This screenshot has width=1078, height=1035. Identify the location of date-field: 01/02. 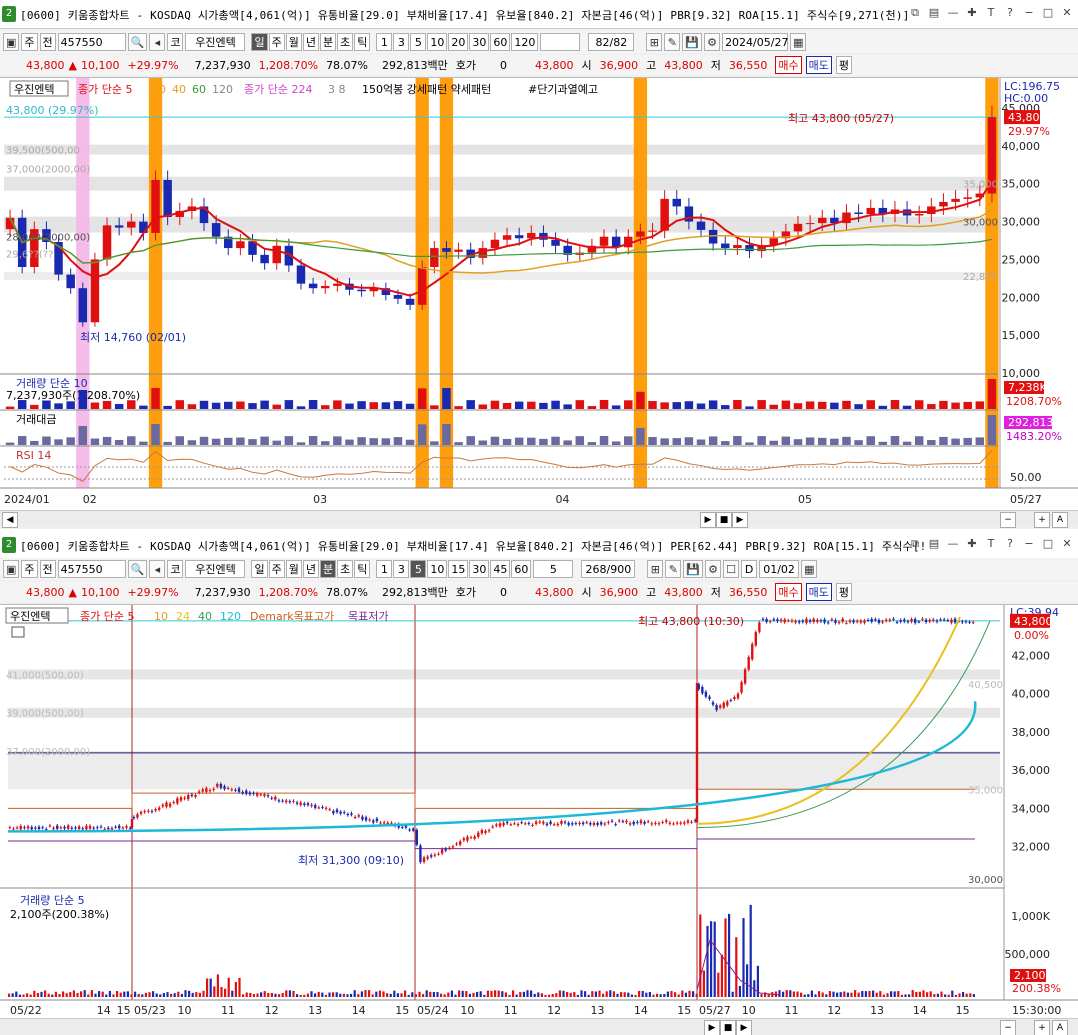
(779, 569).